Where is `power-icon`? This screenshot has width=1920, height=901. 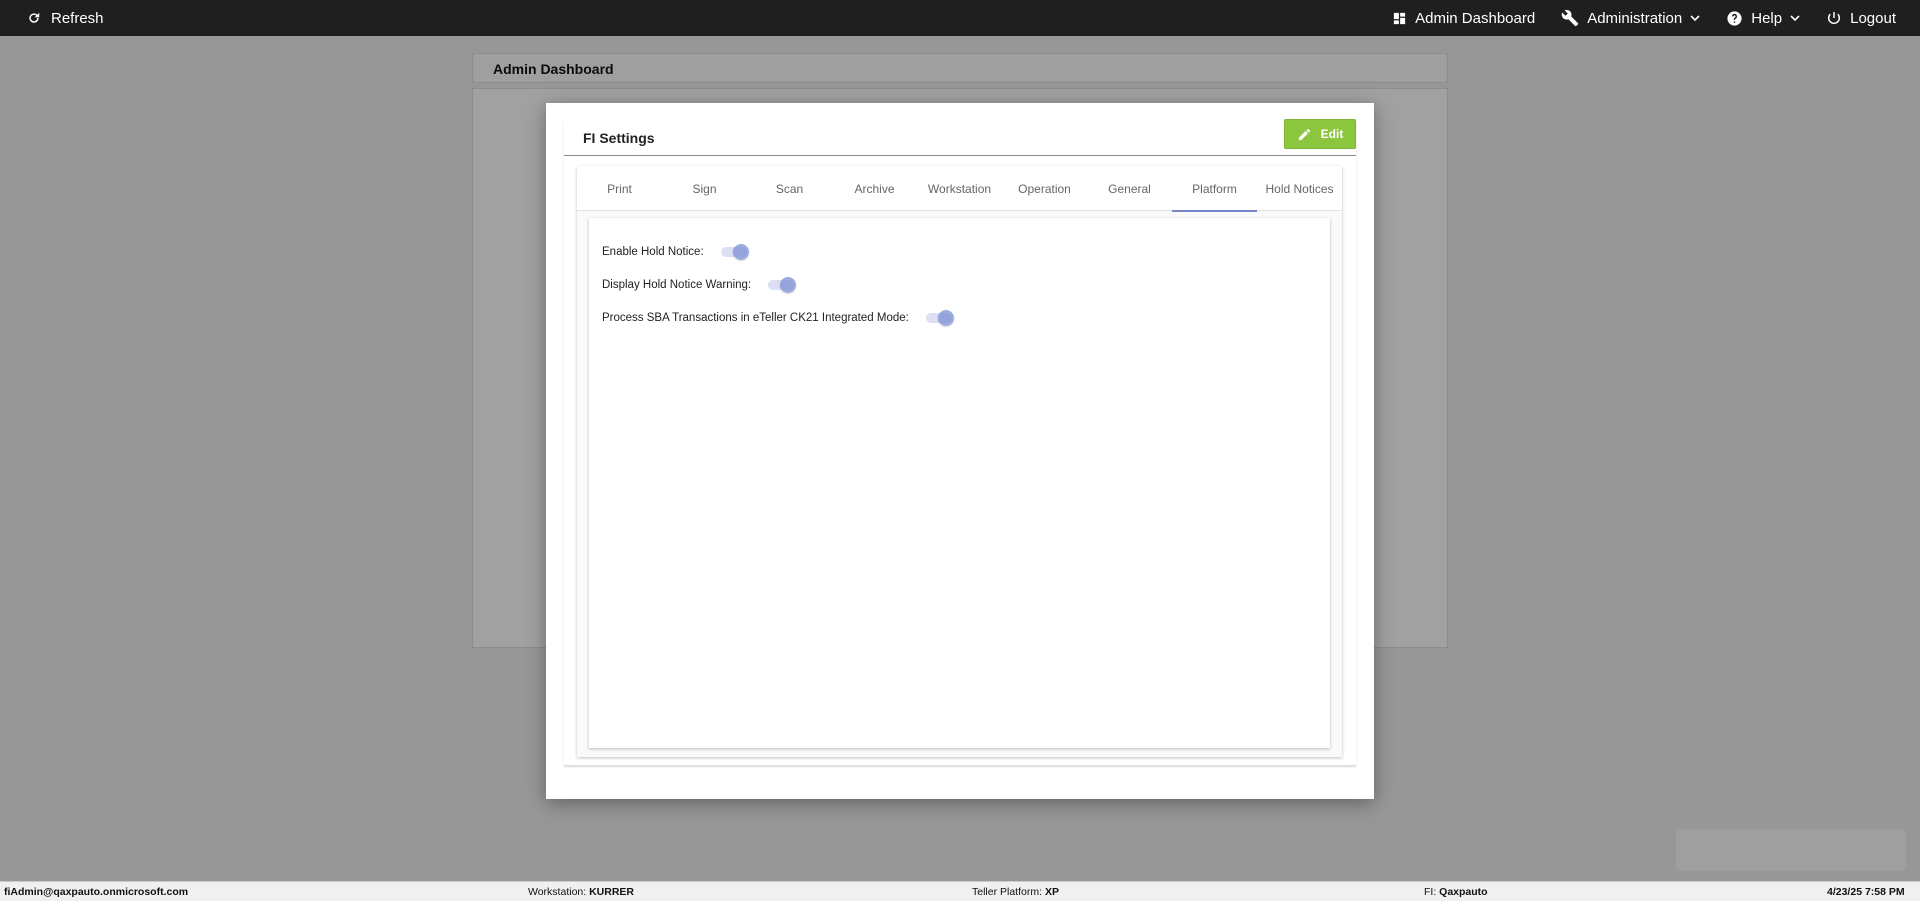 power-icon is located at coordinates (1834, 18).